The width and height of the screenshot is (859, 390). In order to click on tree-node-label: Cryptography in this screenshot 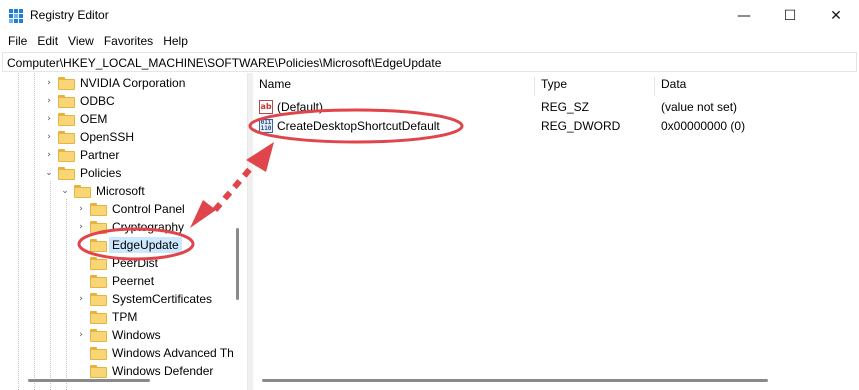, I will do `click(148, 227)`.